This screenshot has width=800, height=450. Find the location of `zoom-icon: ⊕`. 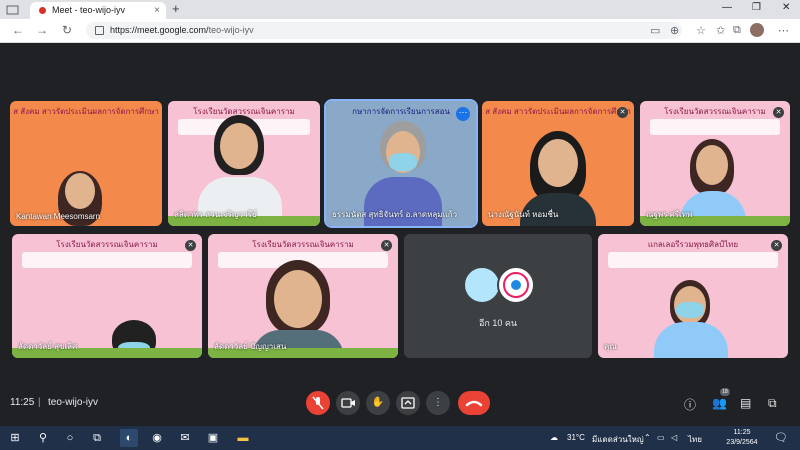

zoom-icon: ⊕ is located at coordinates (674, 30).